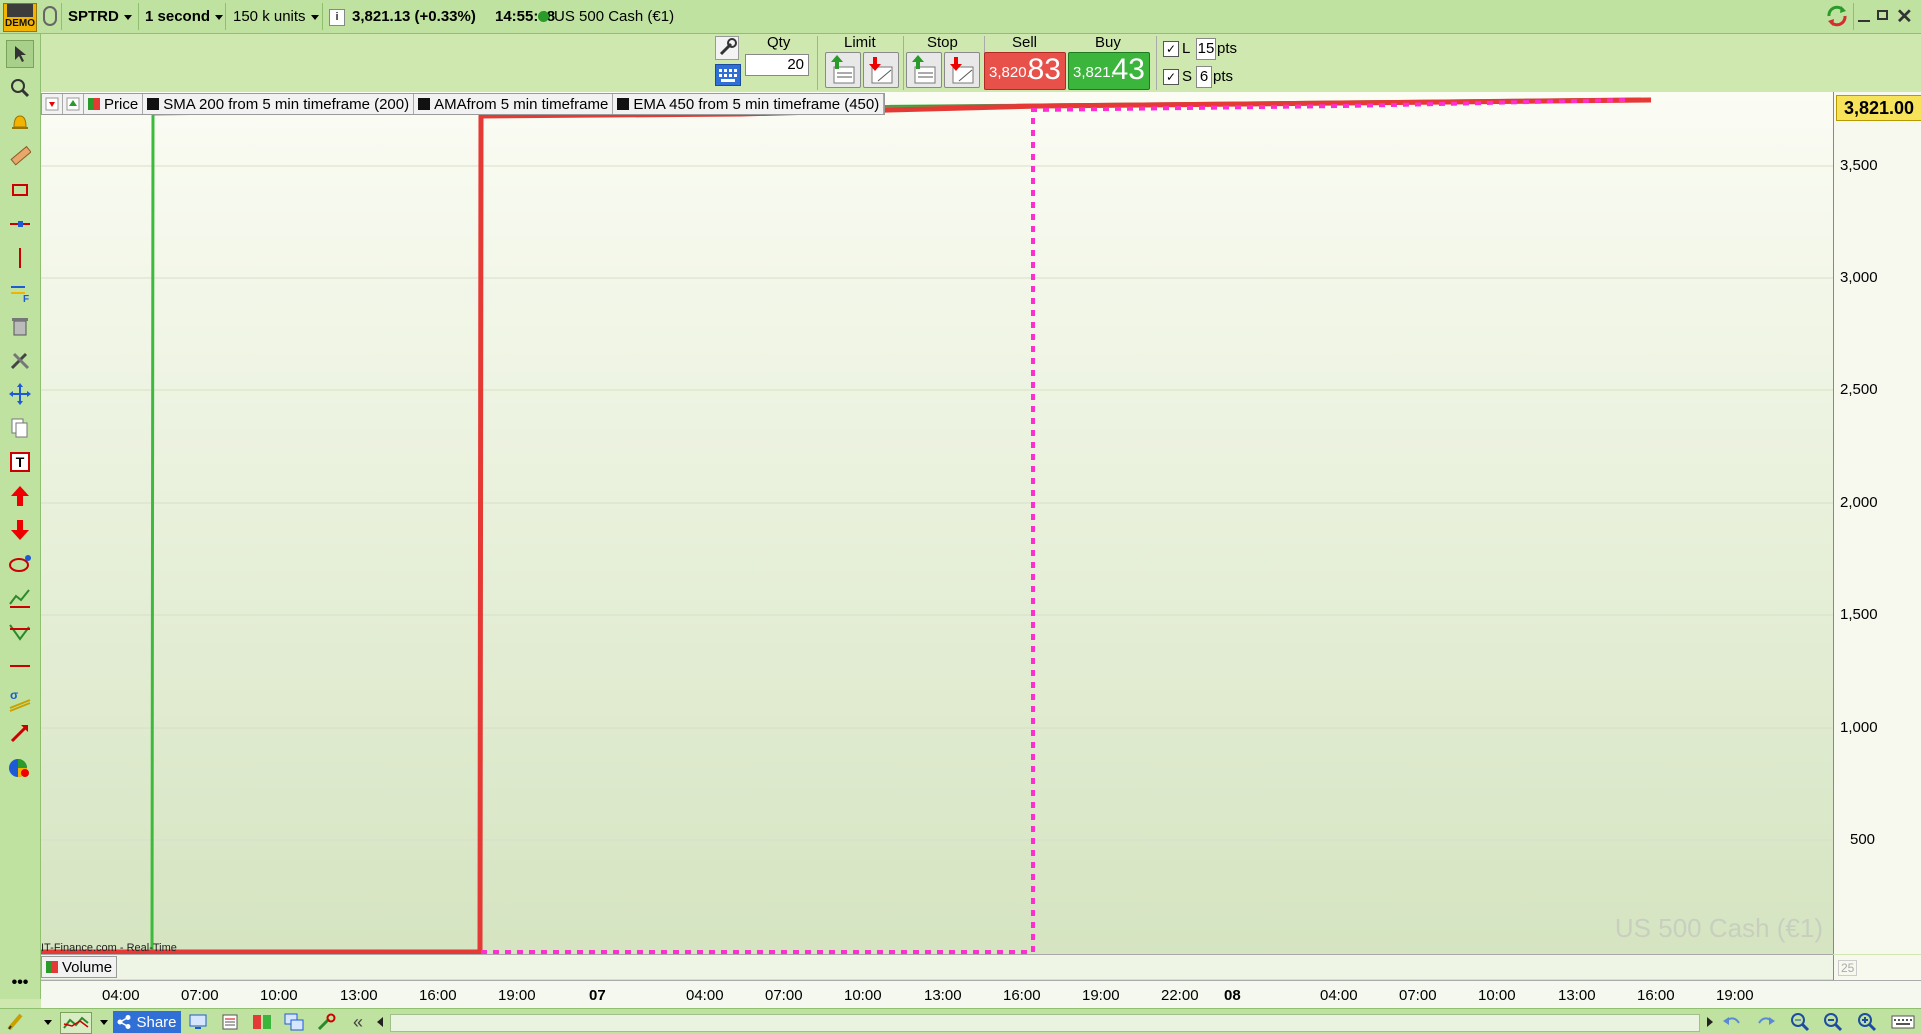 This screenshot has height=1034, width=1921. I want to click on volume-axis: 25, so click(1877, 967).